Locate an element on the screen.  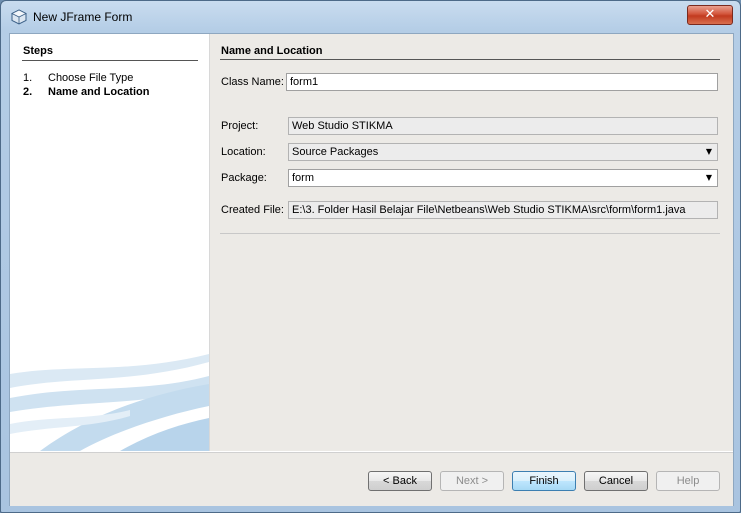
package-combo: form ▼ is located at coordinates (503, 178).